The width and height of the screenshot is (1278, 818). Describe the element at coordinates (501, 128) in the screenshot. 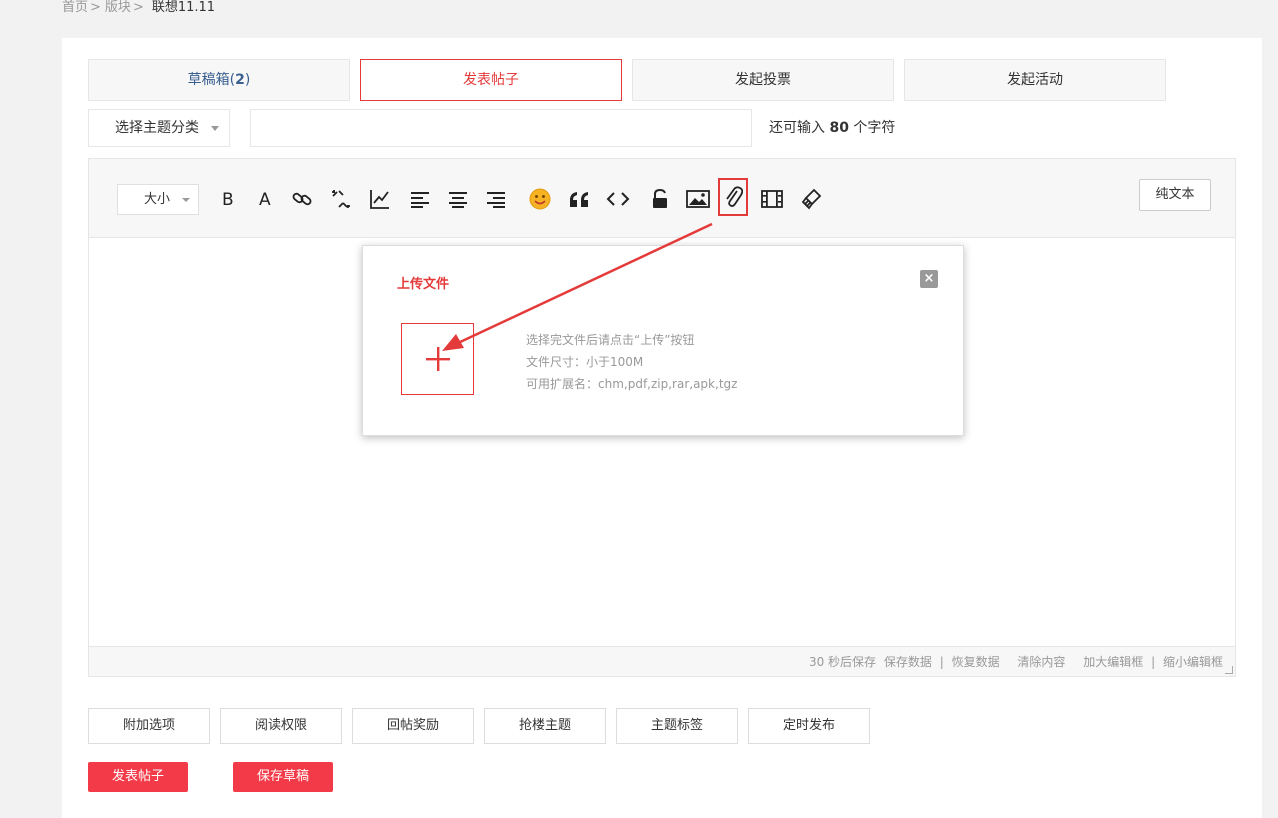

I see `title-input` at that location.